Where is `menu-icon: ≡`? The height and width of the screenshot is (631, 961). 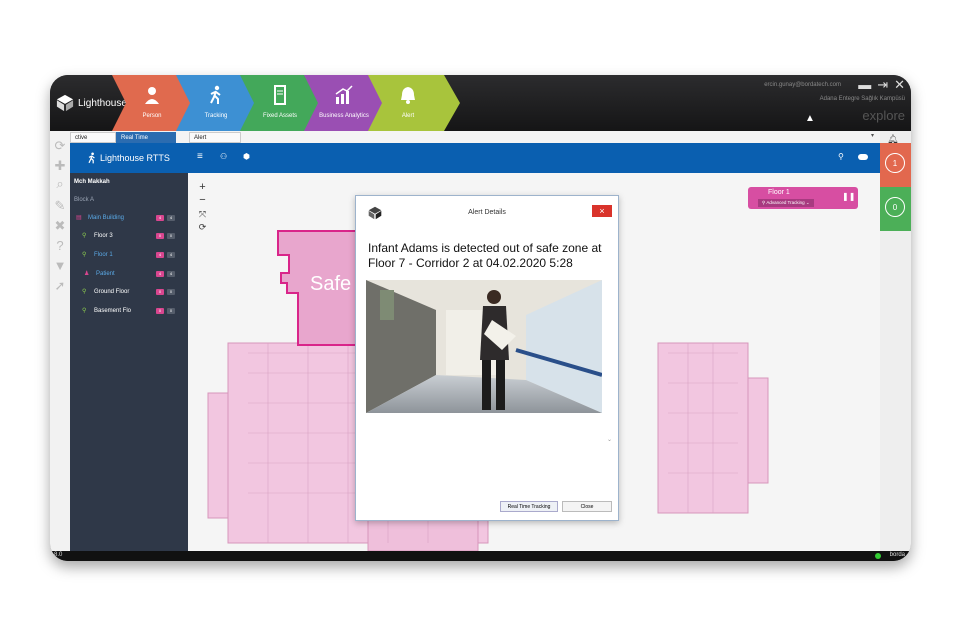 menu-icon: ≡ is located at coordinates (200, 156).